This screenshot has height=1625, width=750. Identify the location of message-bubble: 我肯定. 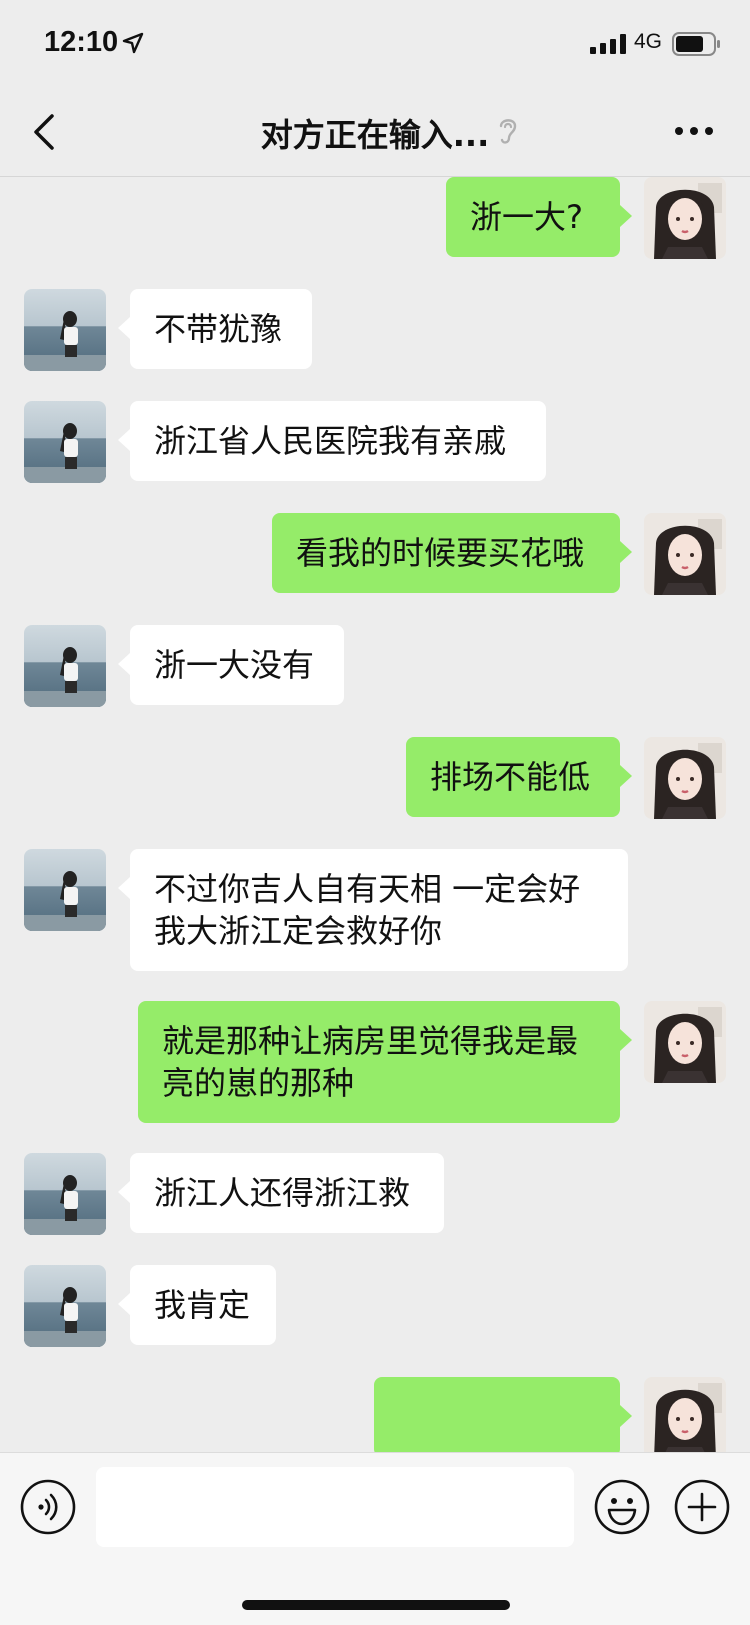
(197, 1305).